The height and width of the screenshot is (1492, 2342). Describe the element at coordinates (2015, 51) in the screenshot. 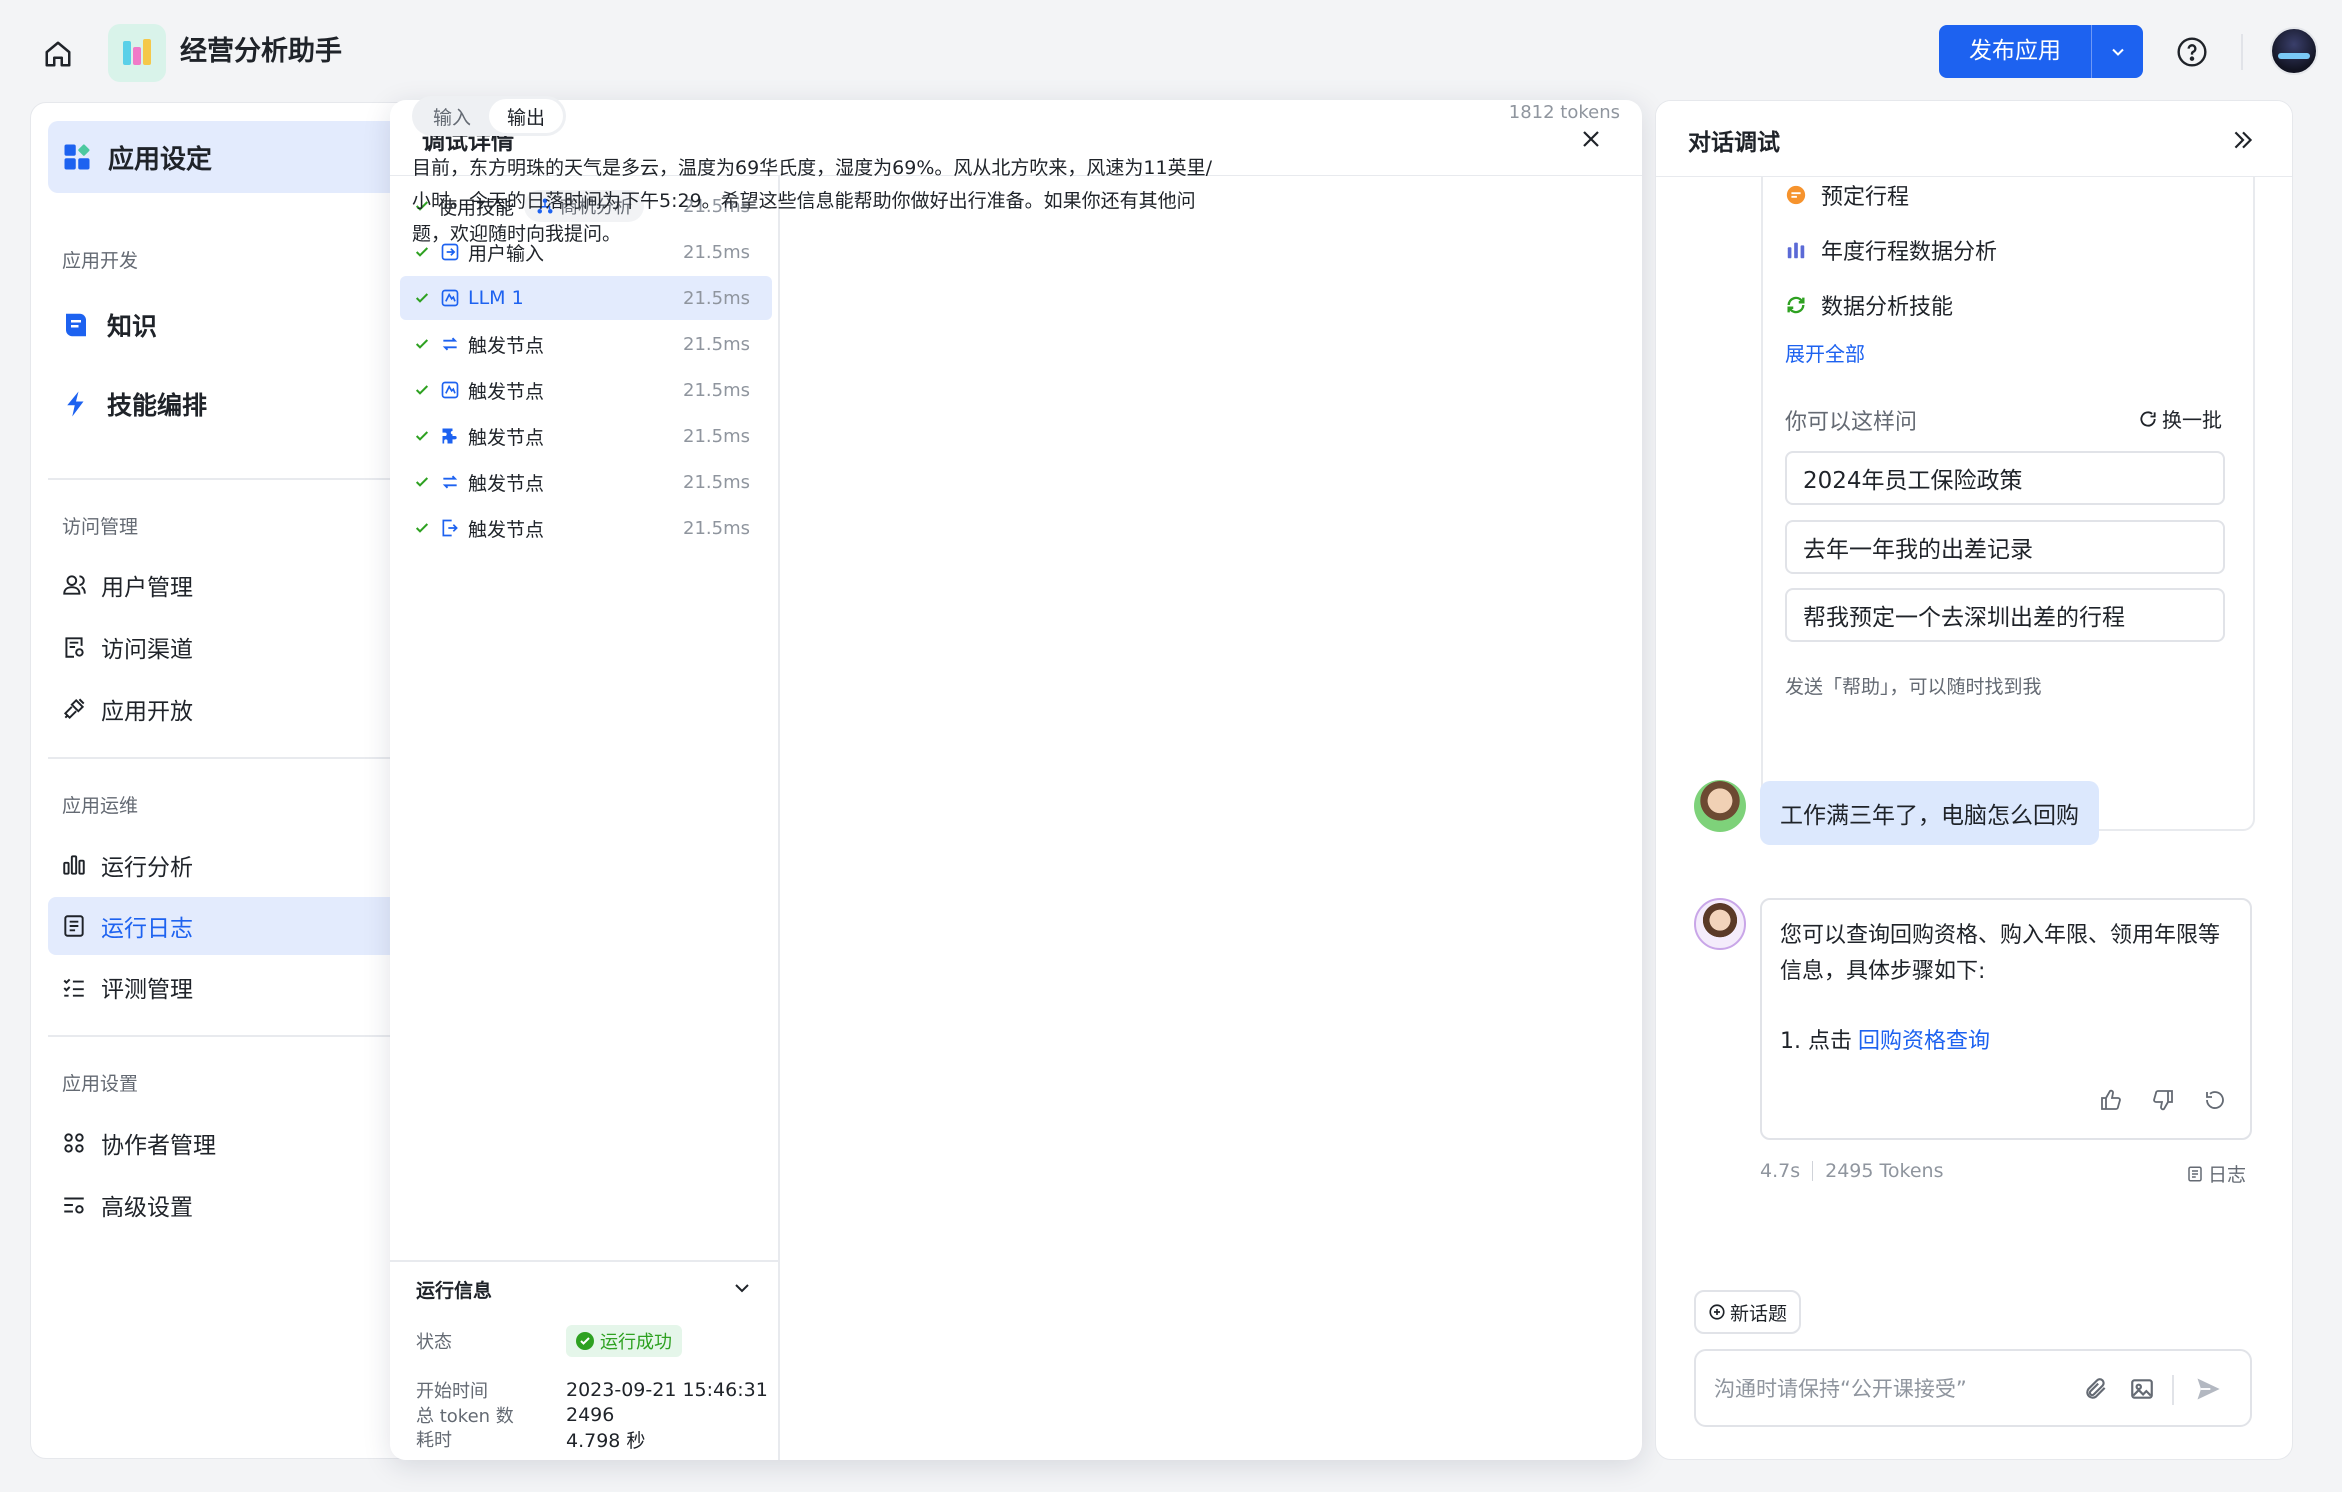

I see `publish-button: 发布应用` at that location.